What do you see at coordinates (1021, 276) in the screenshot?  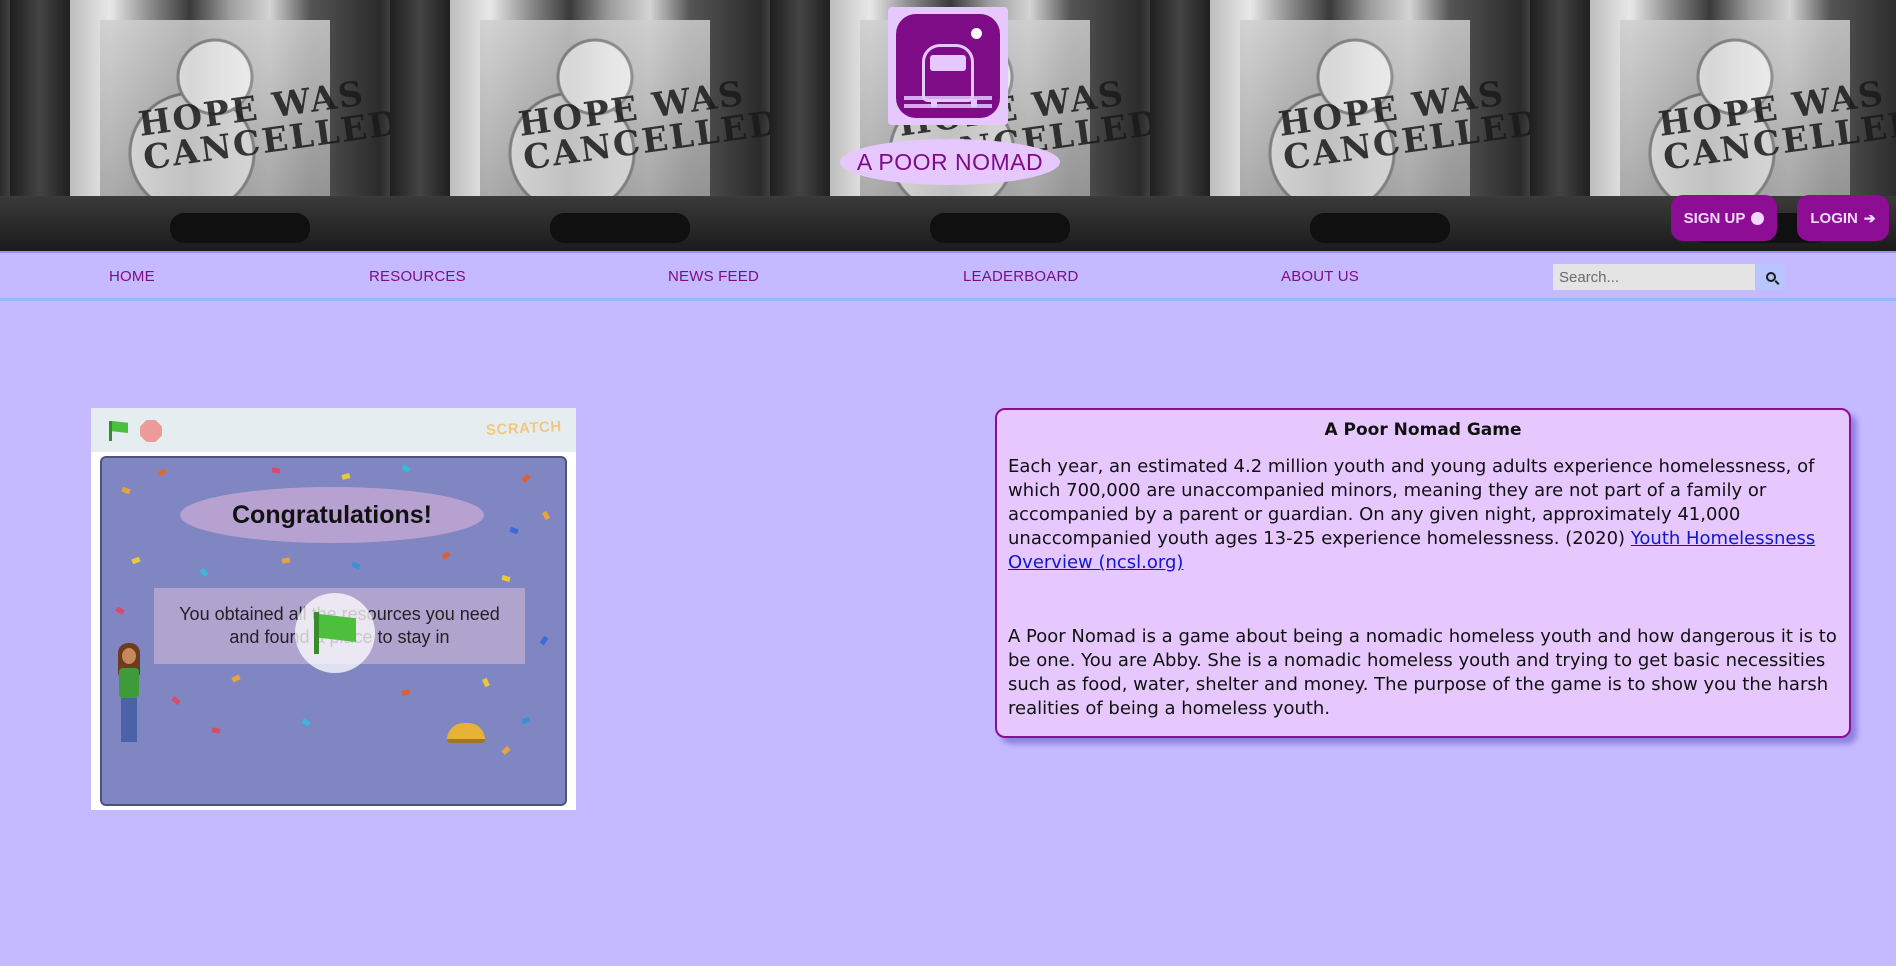 I see `nav-item-leaderboard: LEADERBOARD` at bounding box center [1021, 276].